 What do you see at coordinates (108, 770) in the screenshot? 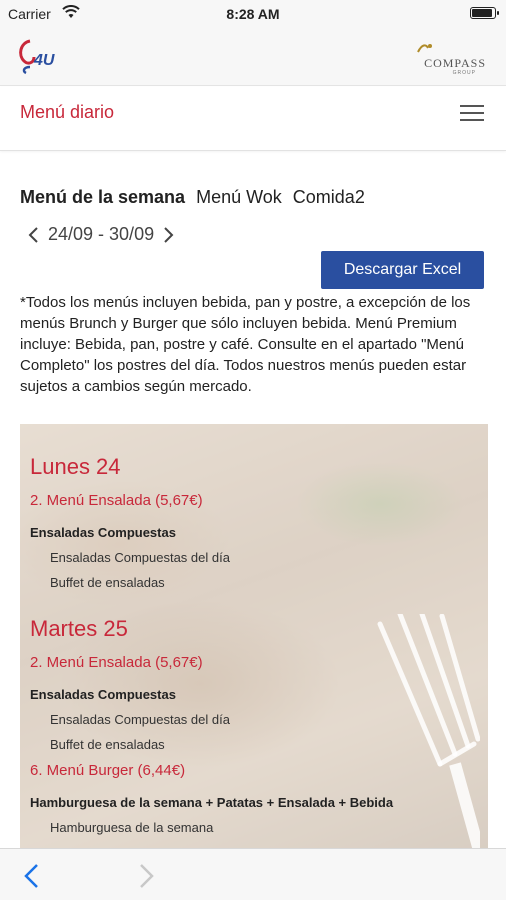
I see `menu-type: 6. Menú Burger (6,44€)` at bounding box center [108, 770].